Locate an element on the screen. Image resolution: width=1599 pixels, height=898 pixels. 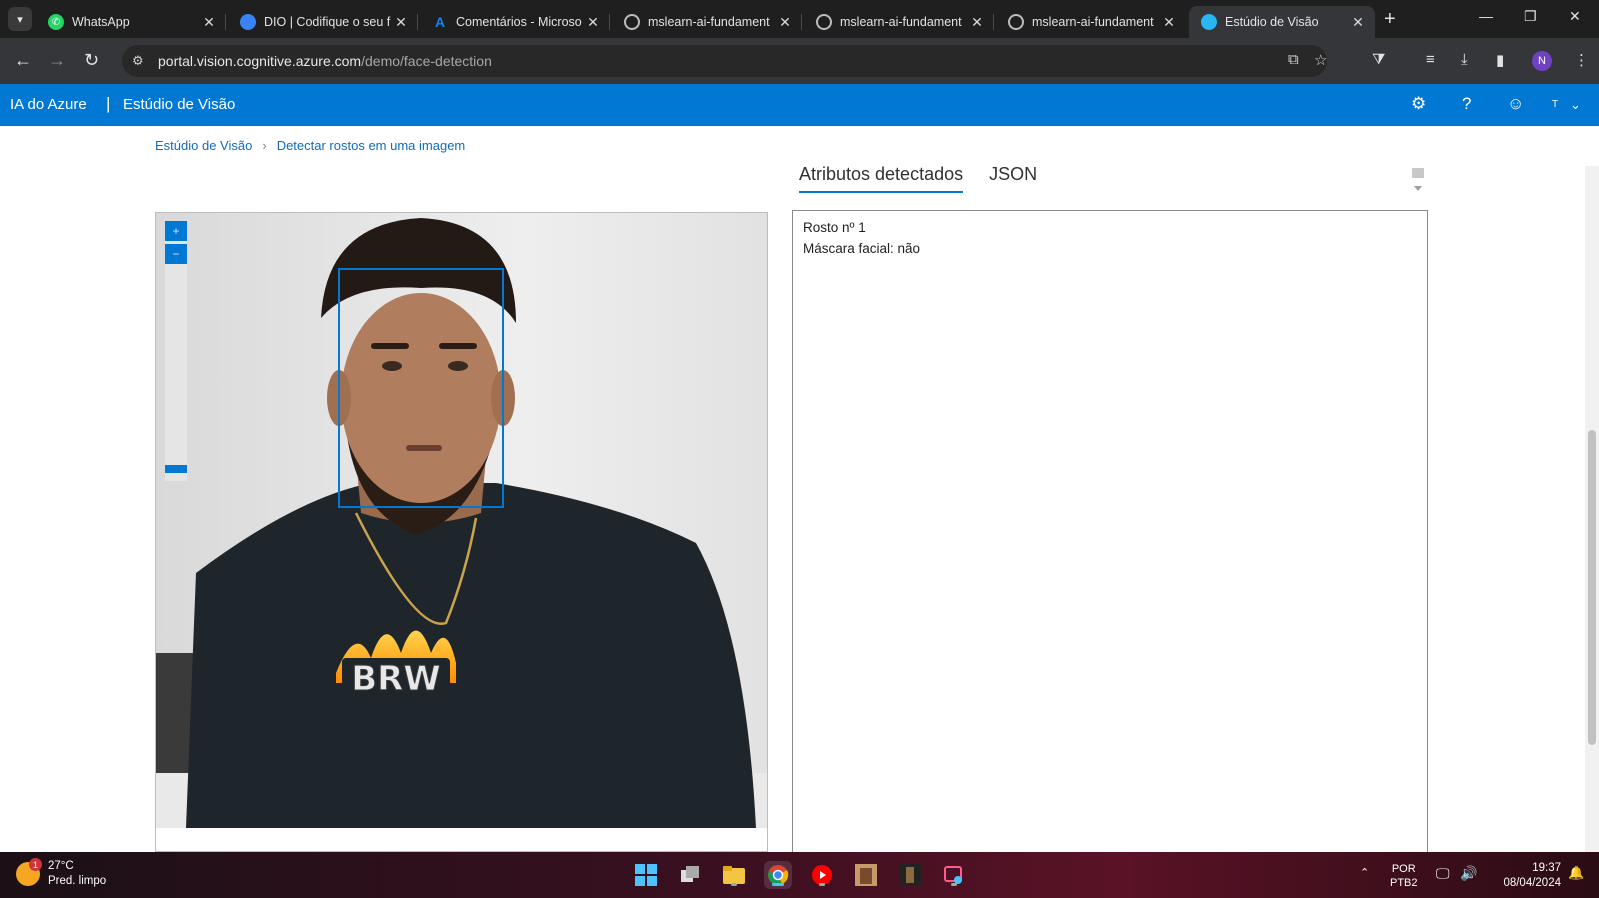
volume-icon: 🔊 is located at coordinates (1468, 873).